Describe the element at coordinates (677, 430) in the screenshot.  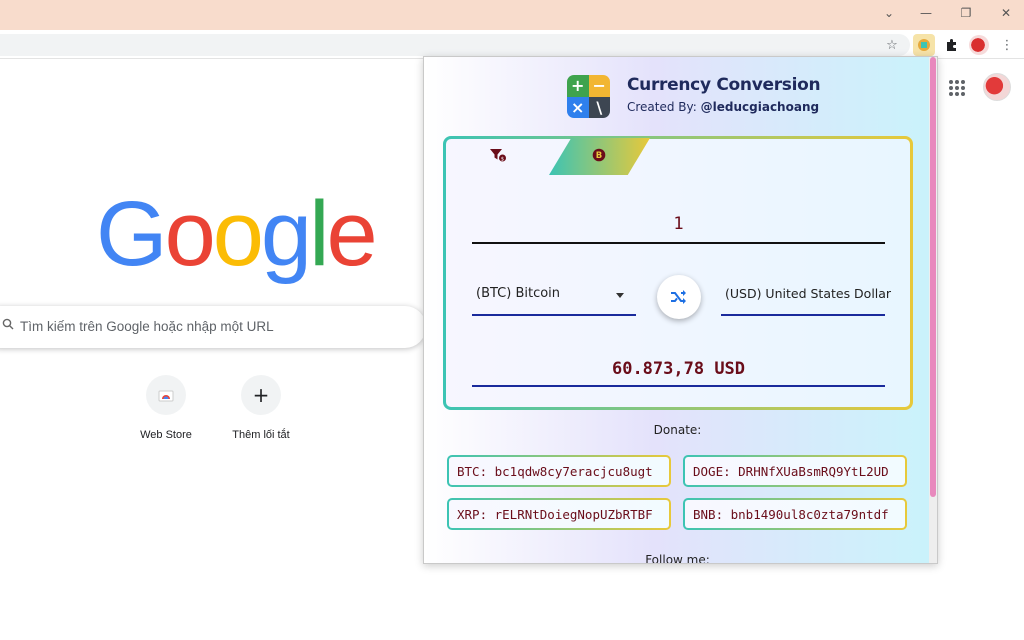
I see `donate-label: Donate:` at that location.